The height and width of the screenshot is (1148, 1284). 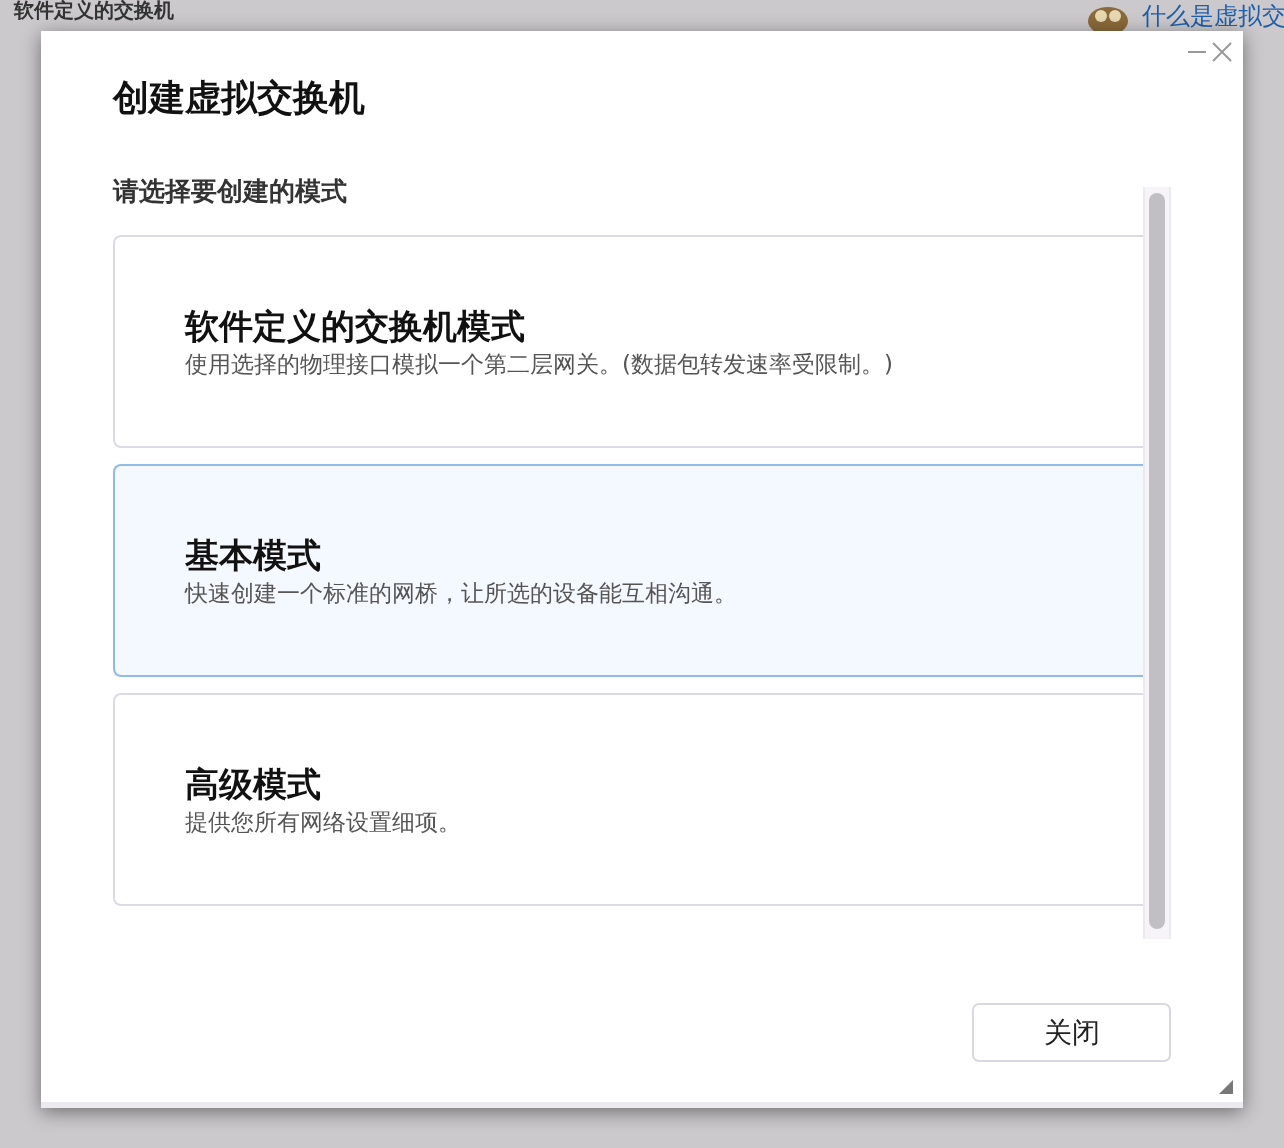 I want to click on mode-title: 软件定义的交换机模式, so click(x=355, y=326).